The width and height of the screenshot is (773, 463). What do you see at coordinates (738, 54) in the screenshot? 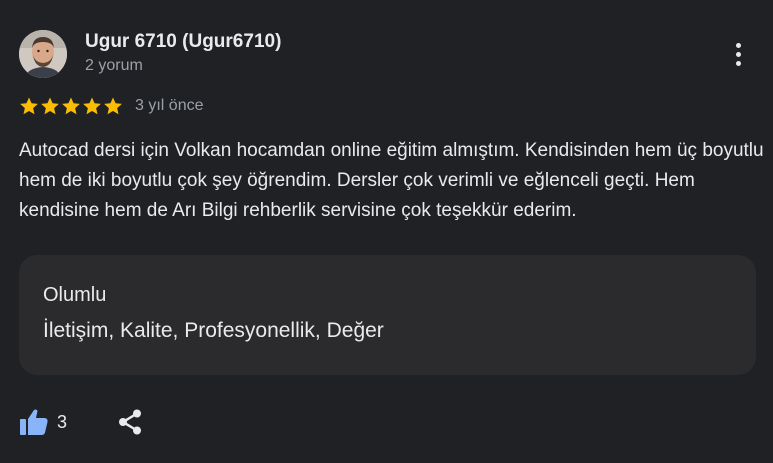
I see `more-options-button` at bounding box center [738, 54].